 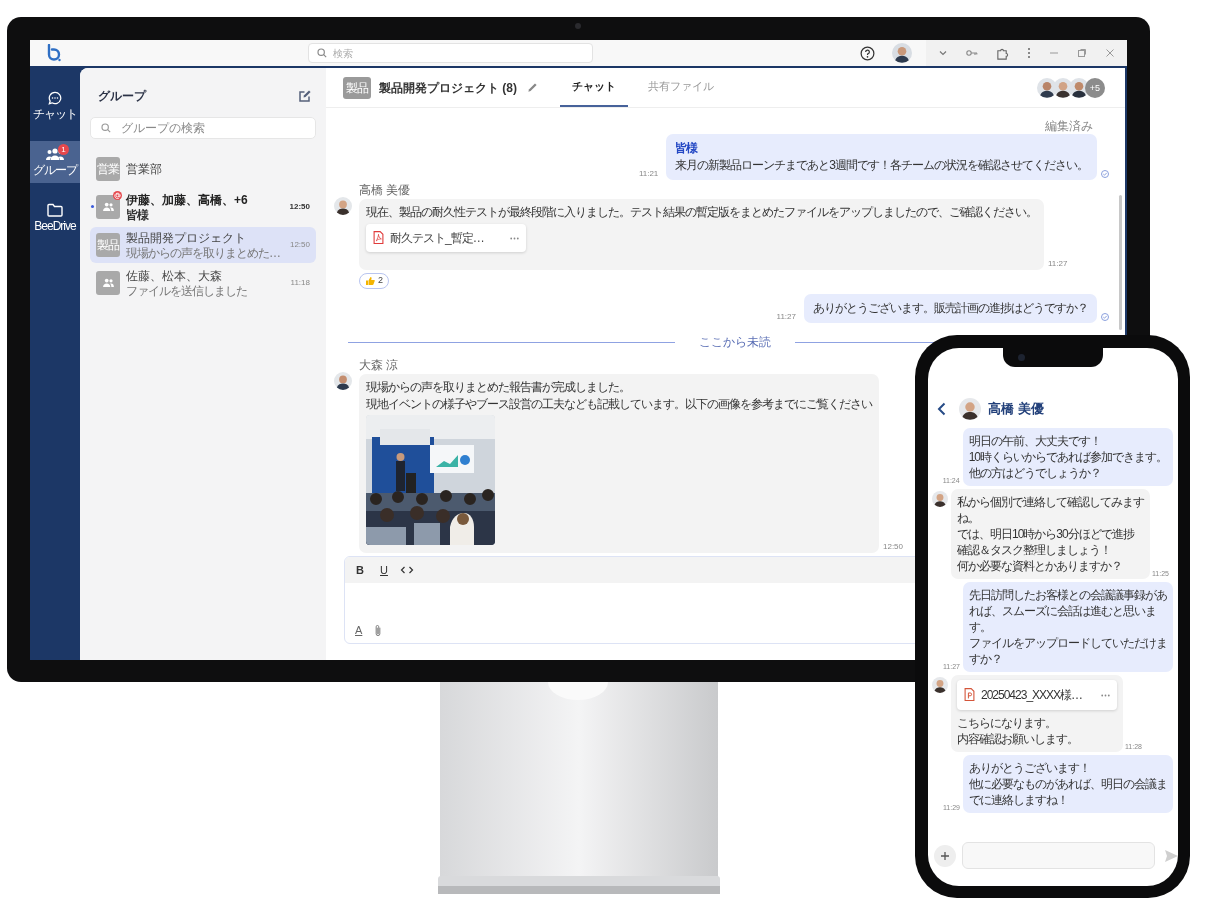 What do you see at coordinates (498, 387) in the screenshot?
I see `message-text: 現場からの声を取りまとめた報告書が完成しました。` at bounding box center [498, 387].